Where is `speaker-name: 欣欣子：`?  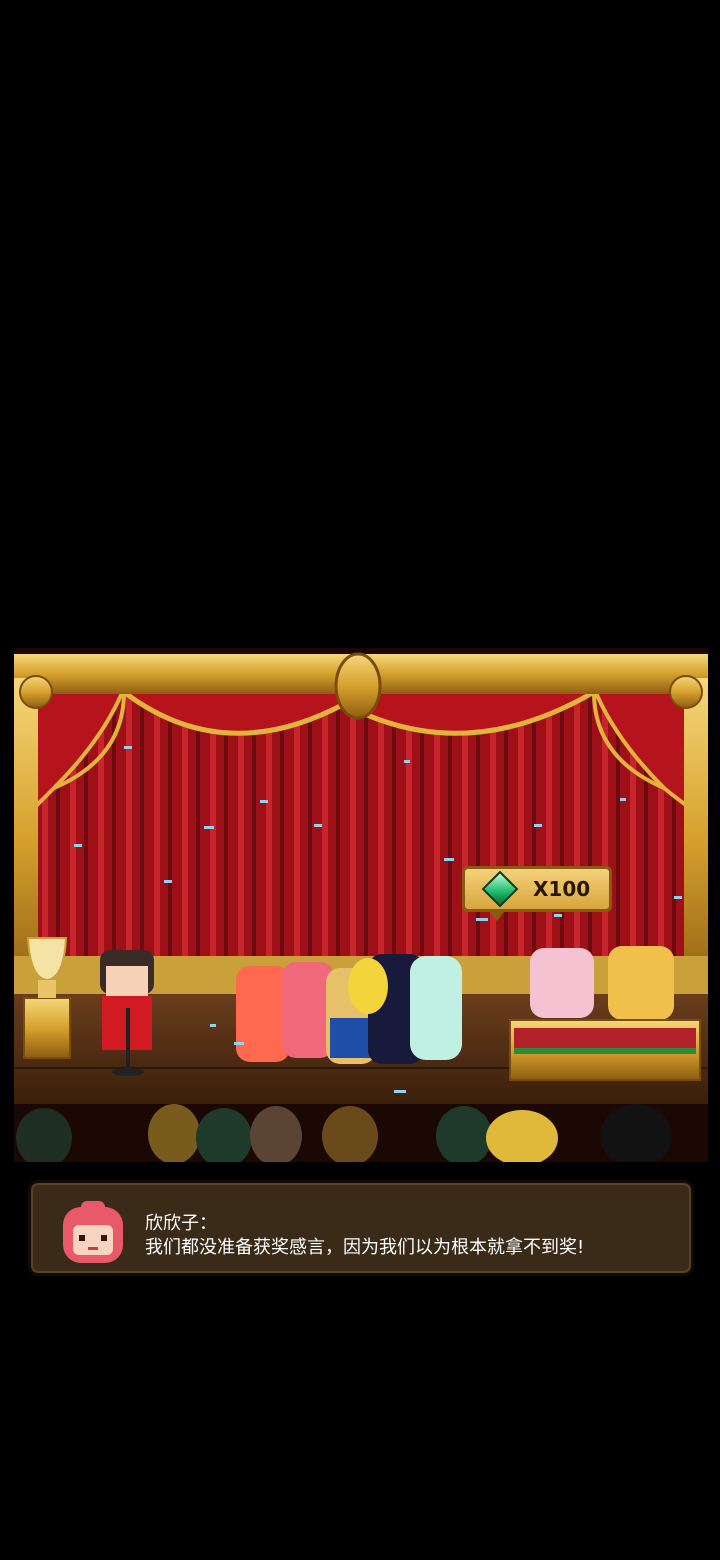 speaker-name: 欣欣子： is located at coordinates (181, 1223).